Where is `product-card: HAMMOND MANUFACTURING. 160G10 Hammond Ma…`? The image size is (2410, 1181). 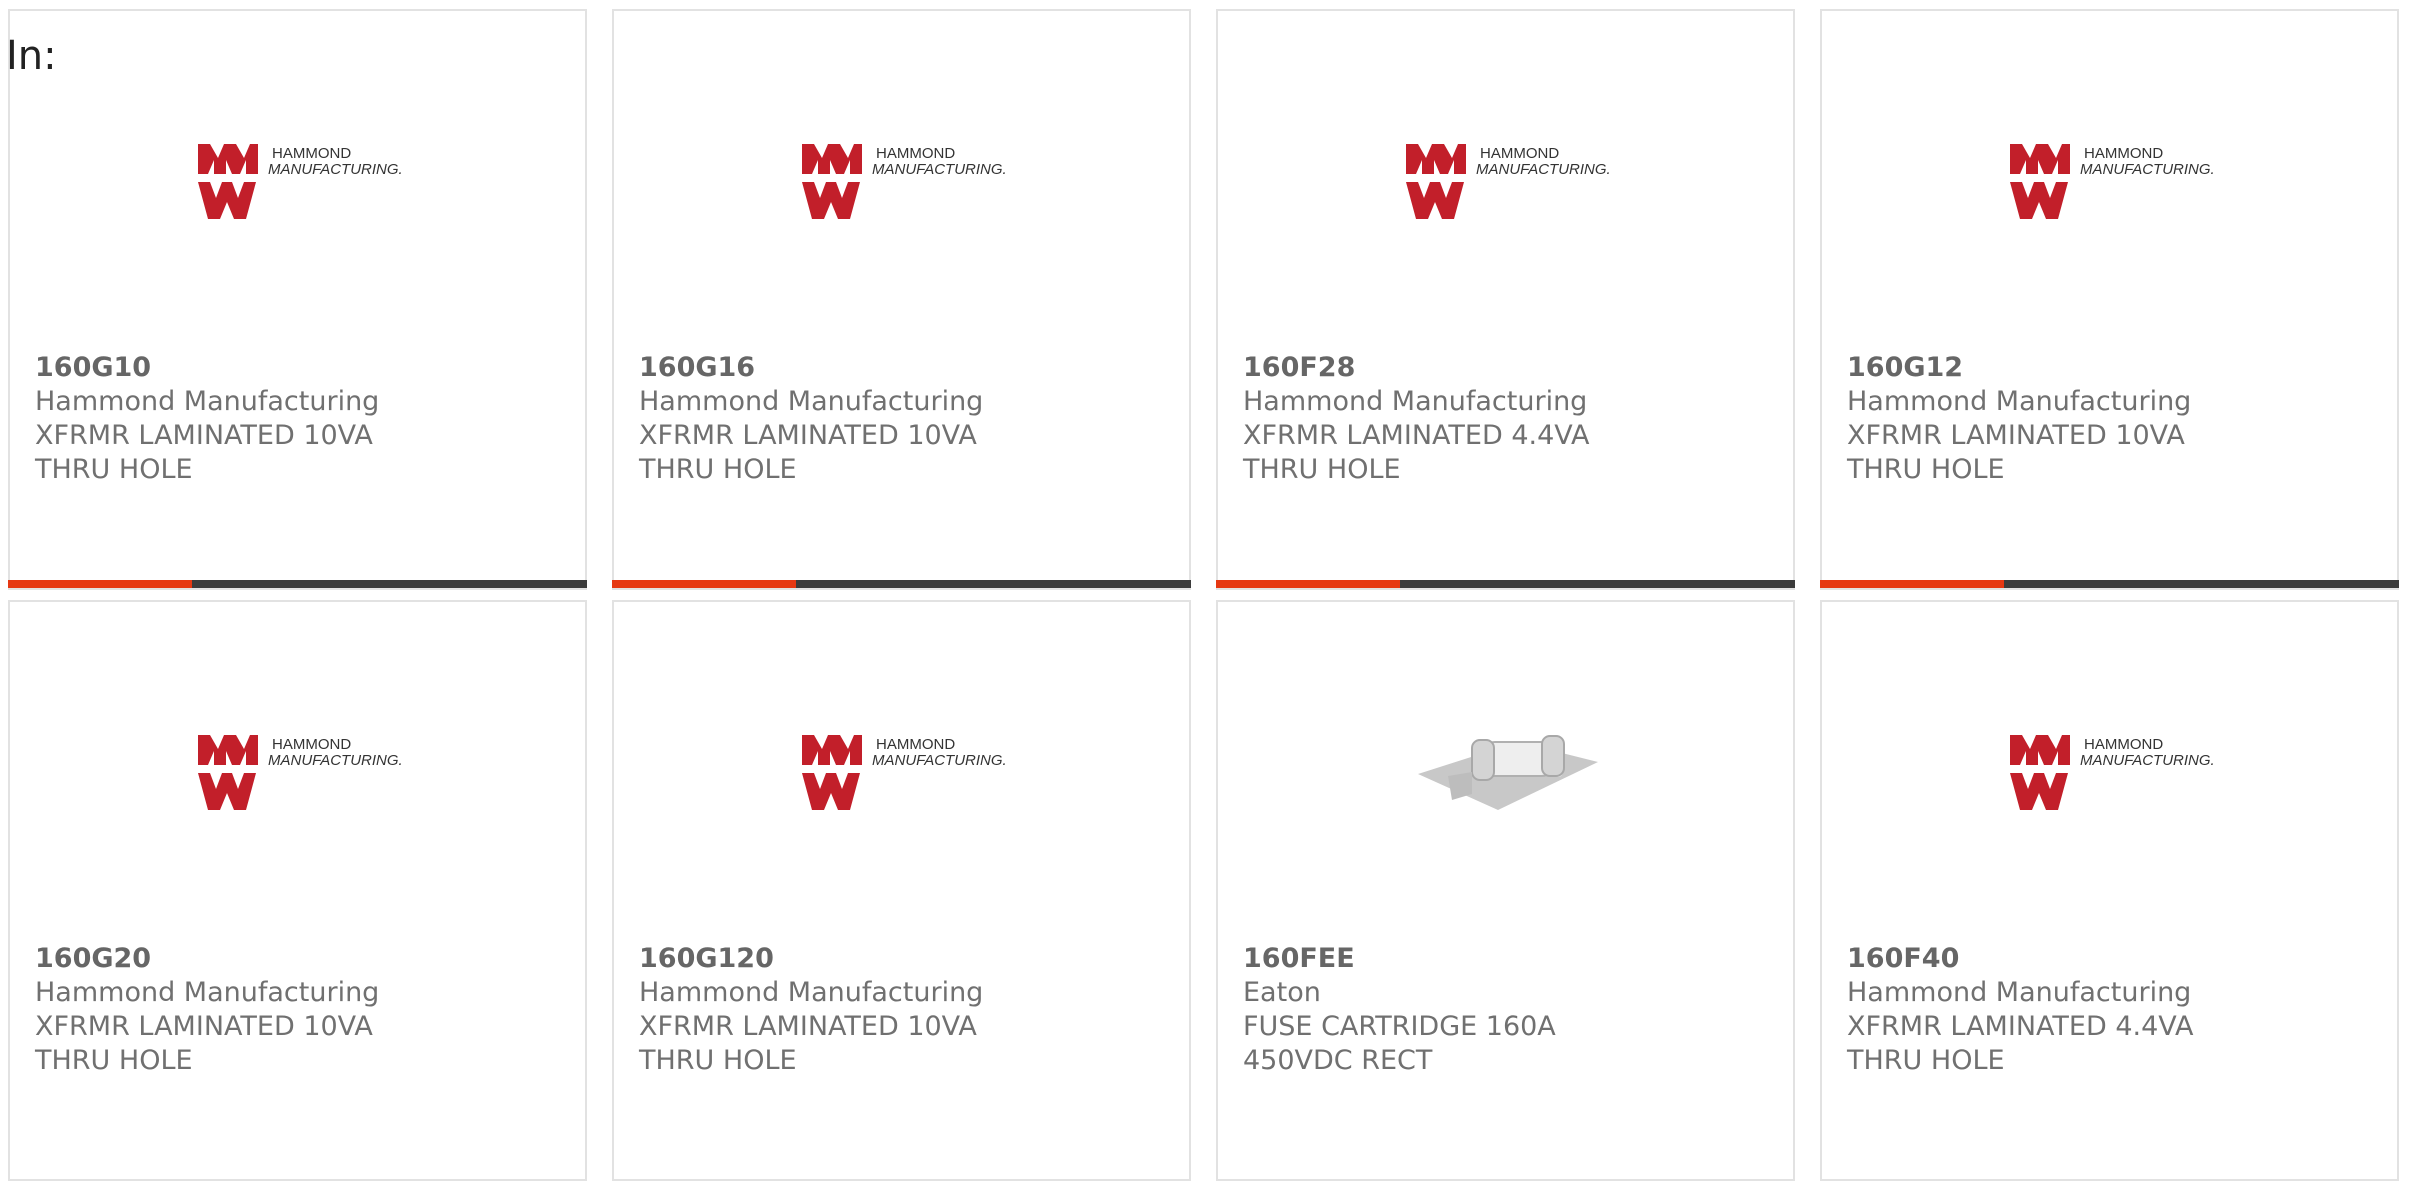
product-card: HAMMOND MANUFACTURING. 160G10 Hammond Ma… is located at coordinates (297, 299).